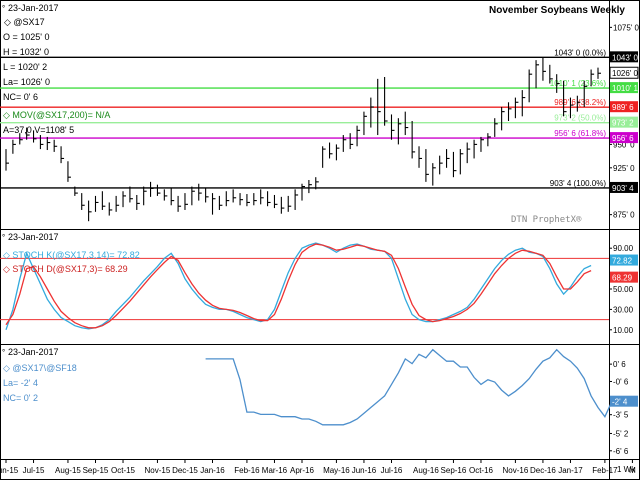  What do you see at coordinates (621, 381) in the screenshot?
I see `spread-y-tick-1: -0' 6` at bounding box center [621, 381].